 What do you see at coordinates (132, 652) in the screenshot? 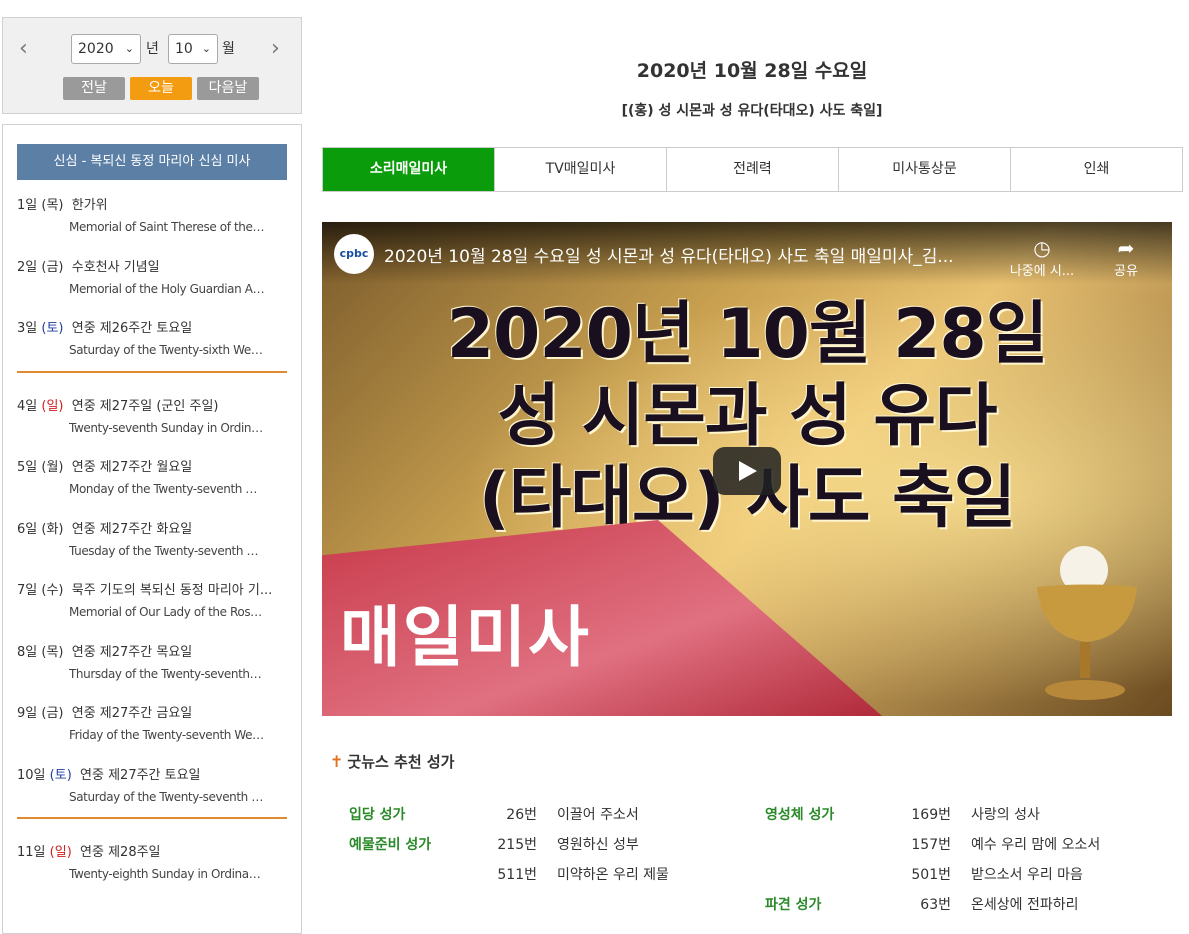
I see `day-feast: 연중 제27주간 목요일` at bounding box center [132, 652].